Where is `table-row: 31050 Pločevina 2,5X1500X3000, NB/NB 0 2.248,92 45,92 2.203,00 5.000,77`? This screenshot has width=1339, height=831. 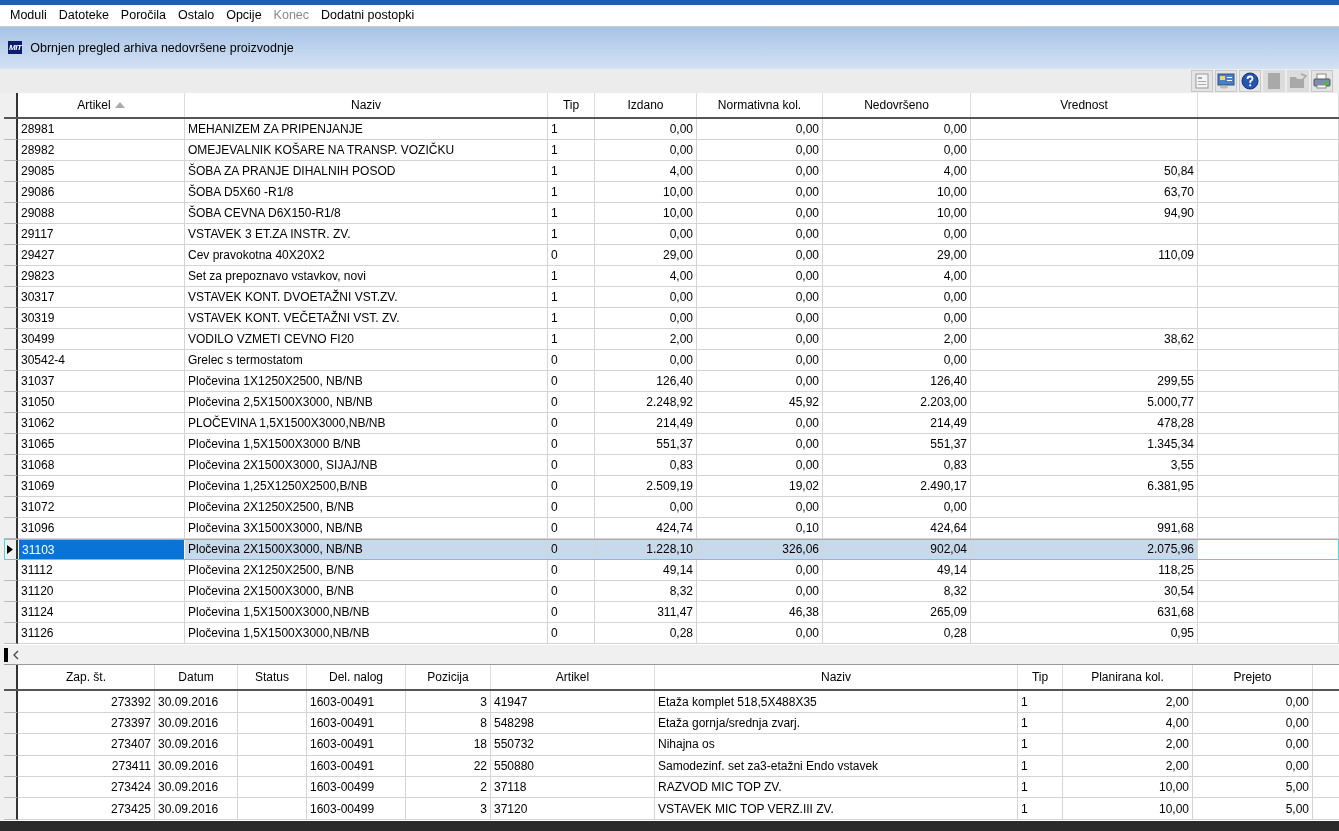 table-row: 31050 Pločevina 2,5X1500X3000, NB/NB 0 2.248,92 45,92 2.203,00 5.000,77 is located at coordinates (671, 403).